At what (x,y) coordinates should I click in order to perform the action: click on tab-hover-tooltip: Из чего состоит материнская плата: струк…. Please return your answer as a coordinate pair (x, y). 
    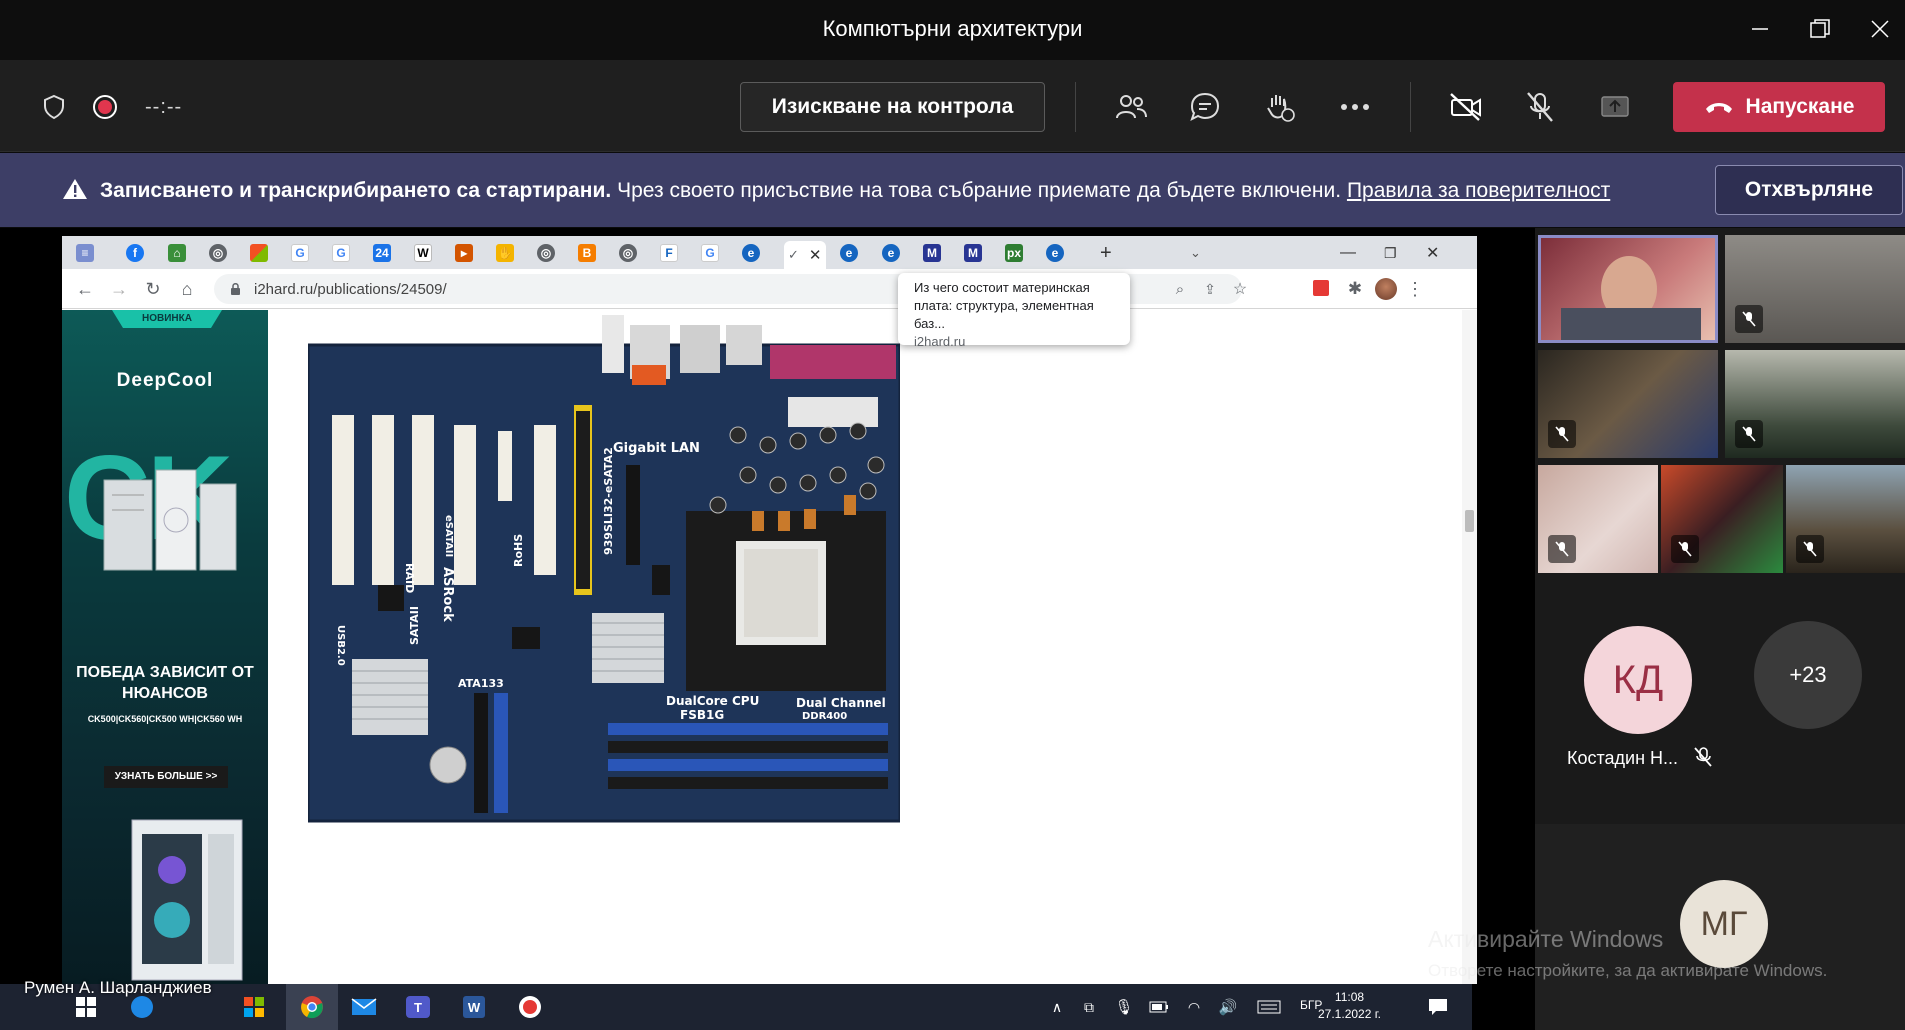
    Looking at the image, I should click on (1014, 311).